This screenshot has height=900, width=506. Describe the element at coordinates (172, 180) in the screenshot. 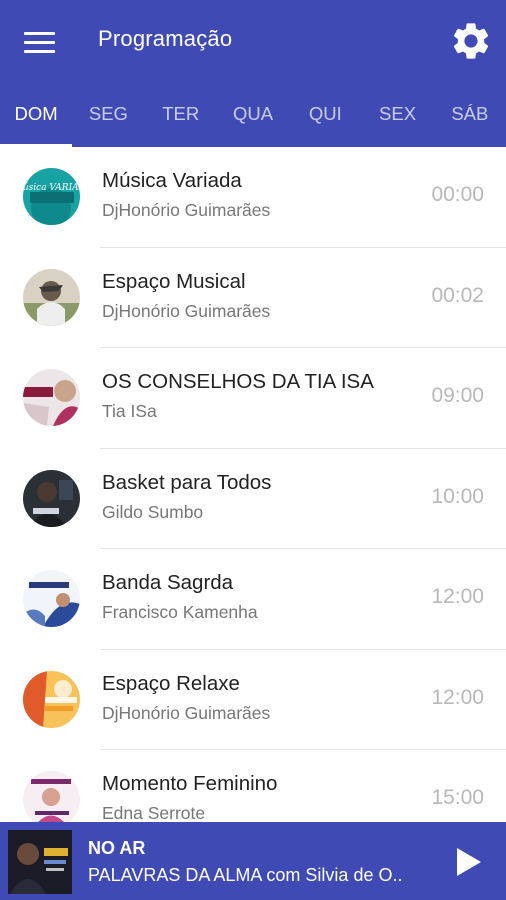

I see `show-title: Música Variada` at that location.